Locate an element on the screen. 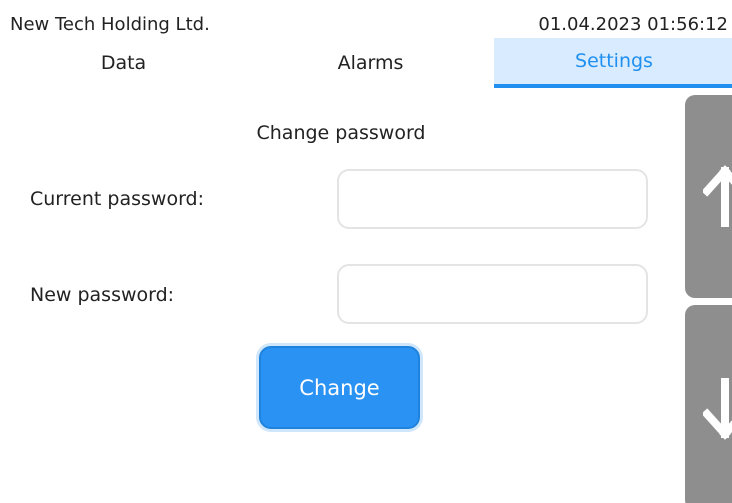 This screenshot has height=503, width=732. arrow-down-icon is located at coordinates (708, 408).